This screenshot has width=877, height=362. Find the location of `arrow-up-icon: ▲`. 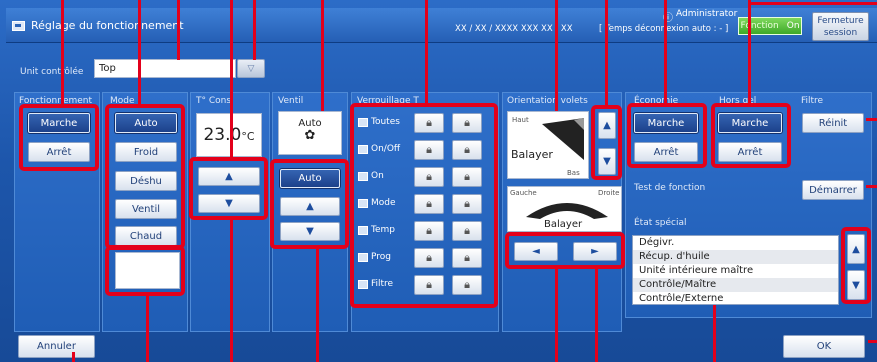

arrow-up-icon: ▲ is located at coordinates (607, 125).